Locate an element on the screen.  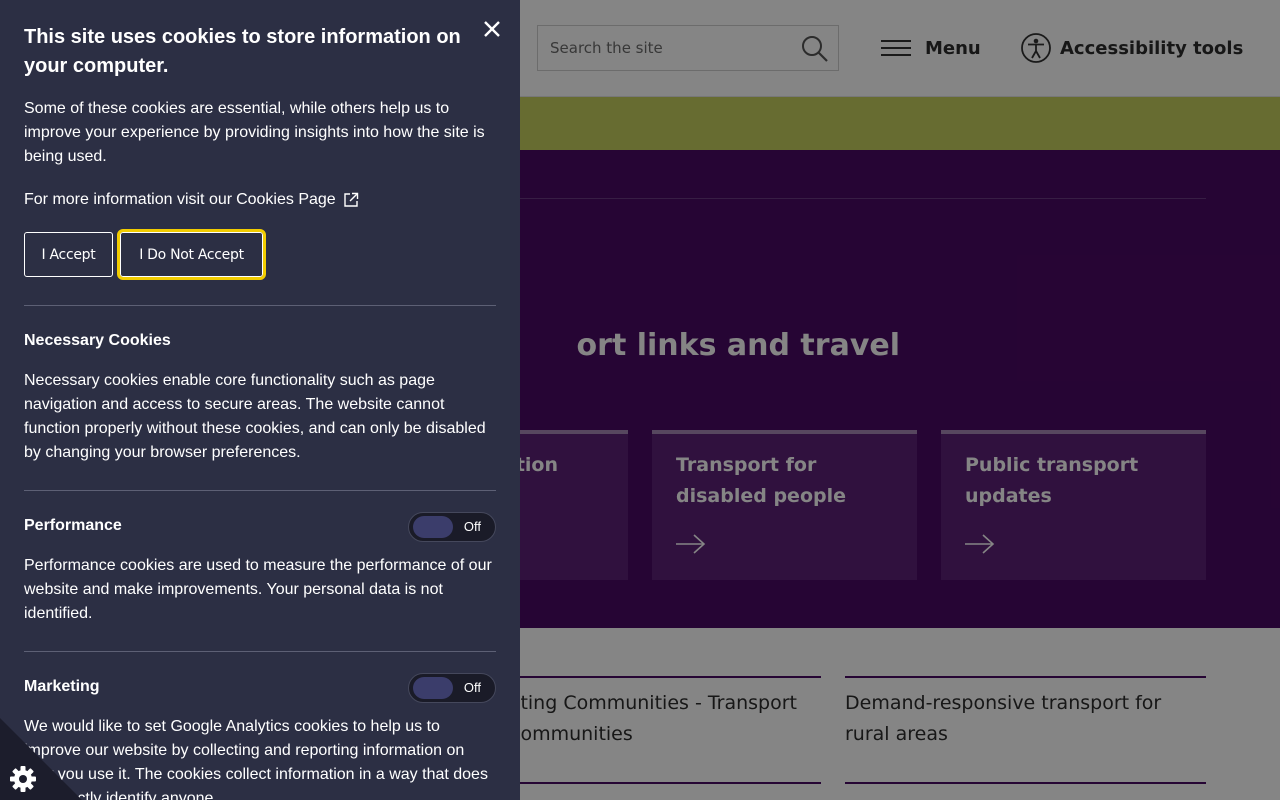
performance-title: Performance is located at coordinates (73, 525).